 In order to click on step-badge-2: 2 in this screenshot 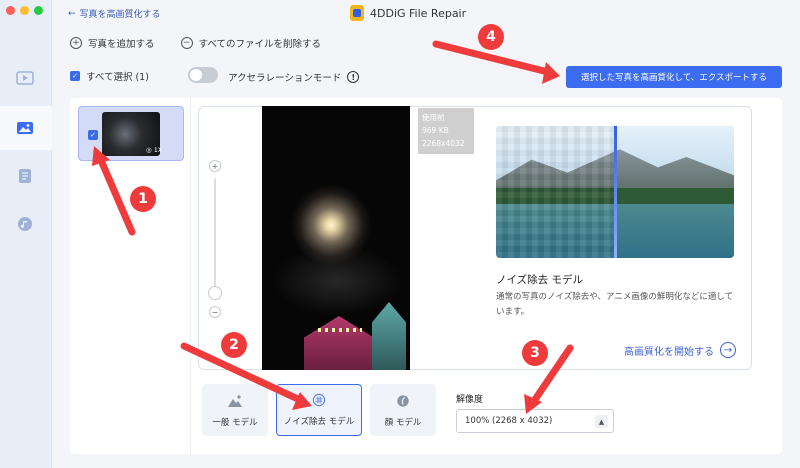, I will do `click(234, 345)`.